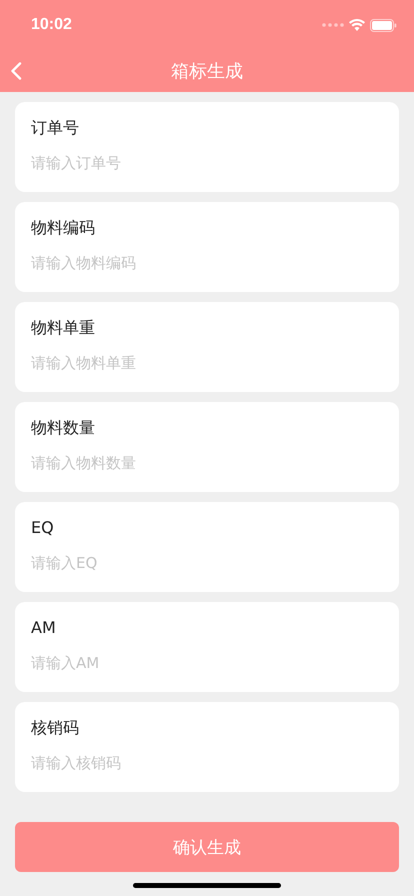  I want to click on field-label: 物料单重, so click(63, 328).